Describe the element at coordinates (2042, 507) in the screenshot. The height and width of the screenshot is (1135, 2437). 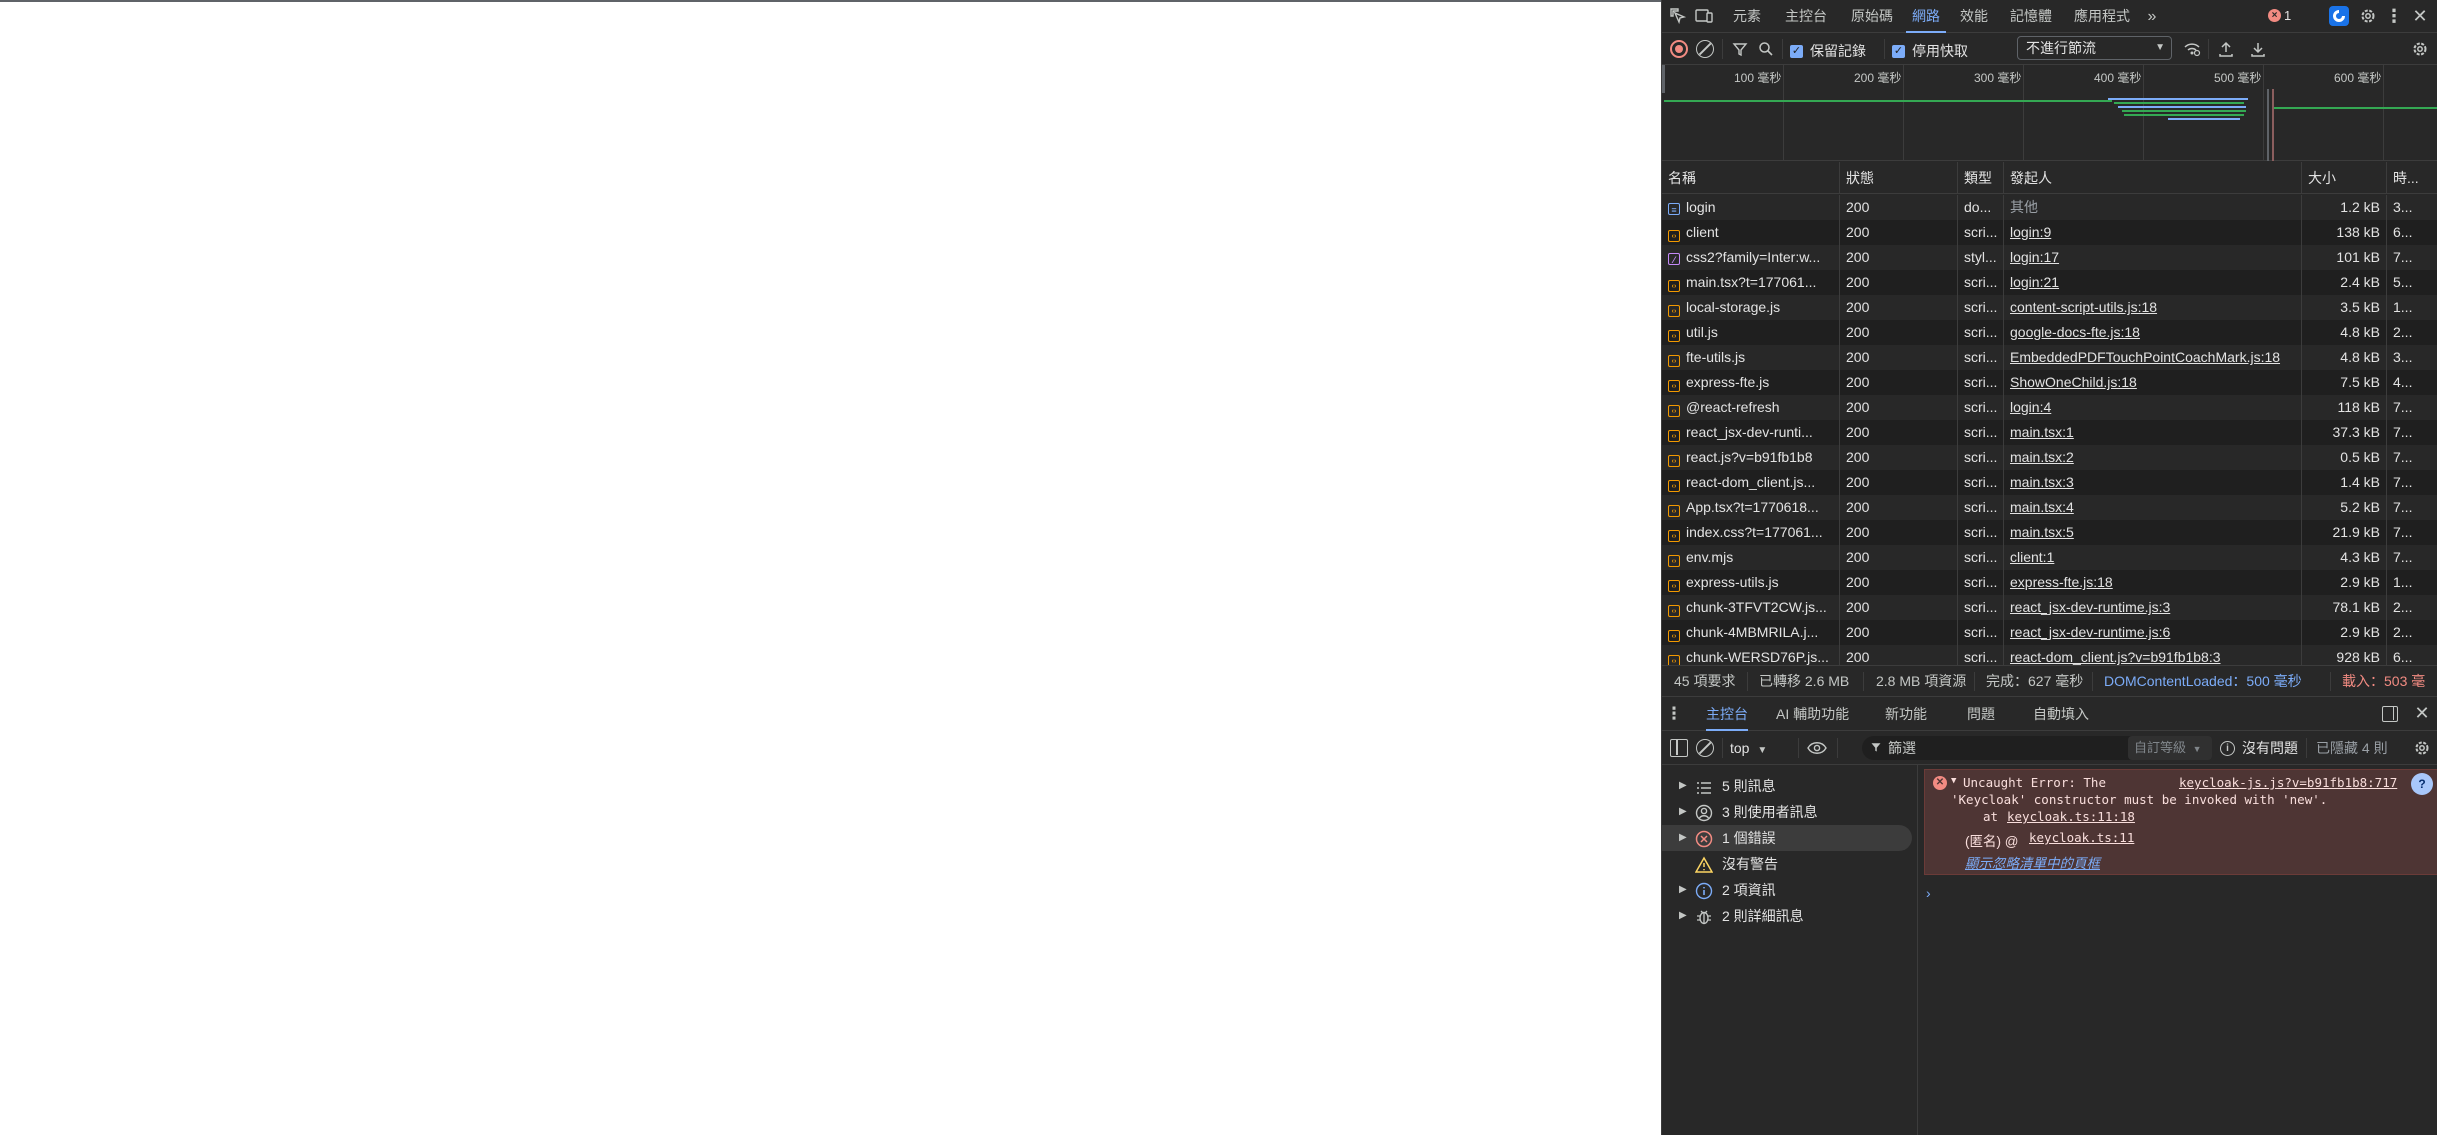
I see `initiator-link: main.tsx:4` at that location.